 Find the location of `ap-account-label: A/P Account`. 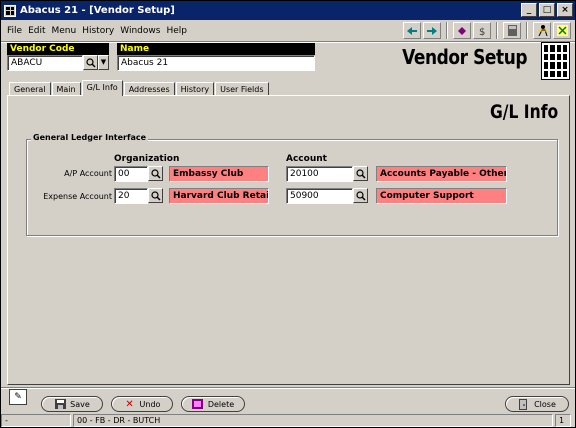

ap-account-label: A/P Account is located at coordinates (88, 173).